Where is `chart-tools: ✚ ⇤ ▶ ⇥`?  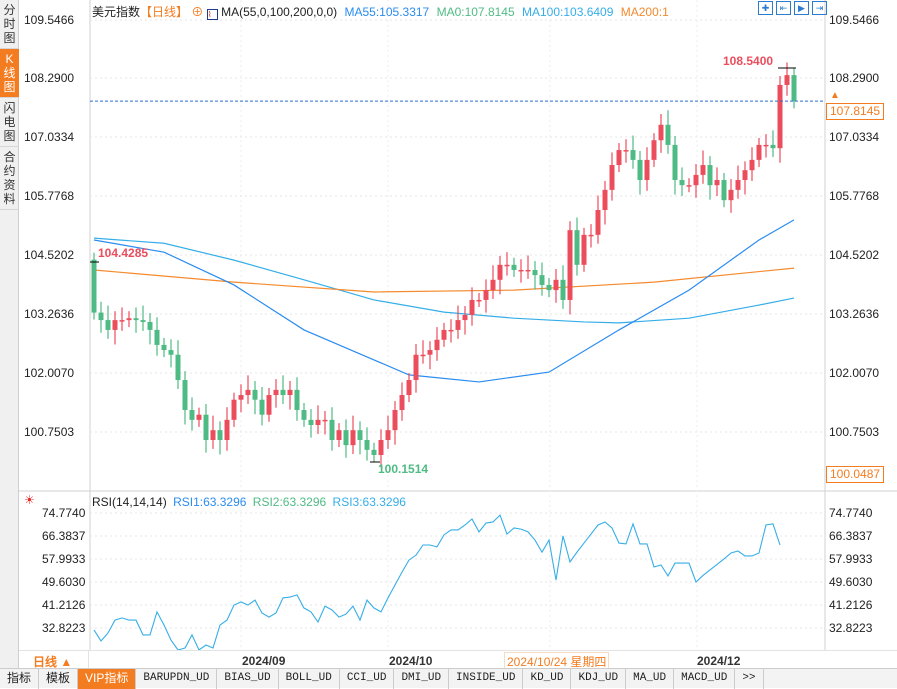 chart-tools: ✚ ⇤ ▶ ⇥ is located at coordinates (792, 8).